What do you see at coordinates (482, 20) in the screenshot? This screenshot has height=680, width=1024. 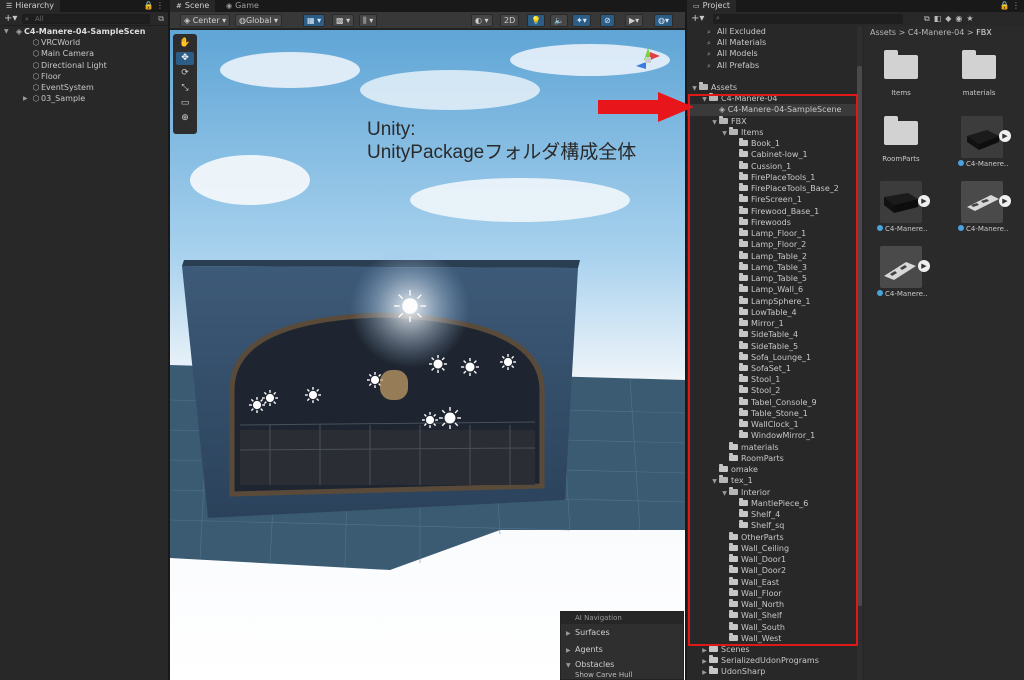 I see `draw-mode-button: ◐ ▾` at bounding box center [482, 20].